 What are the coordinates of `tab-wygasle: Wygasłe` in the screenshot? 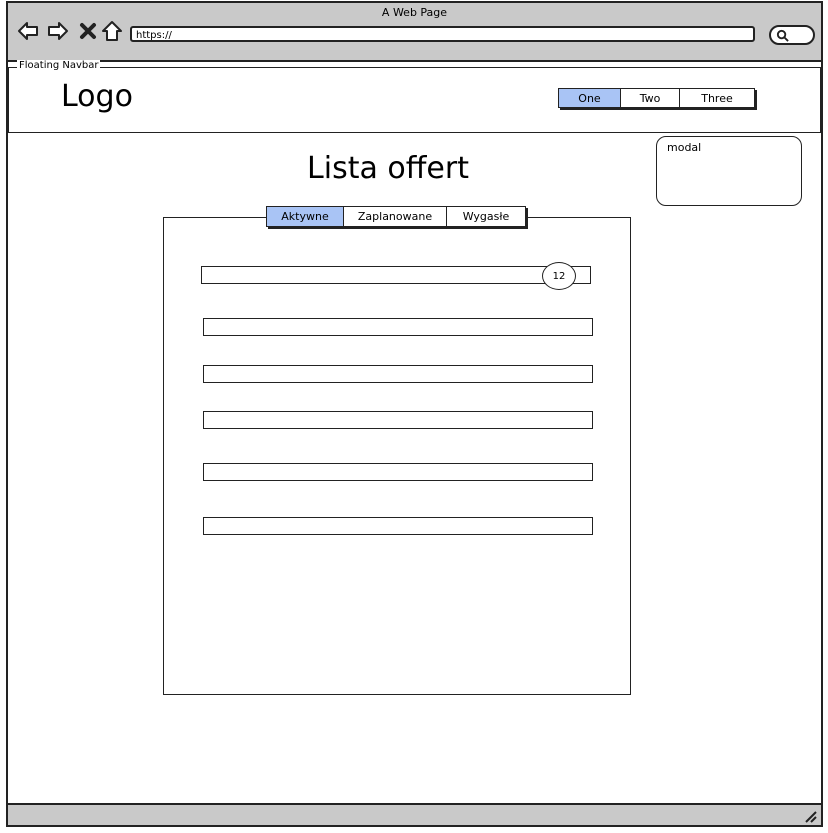 It's located at (486, 216).